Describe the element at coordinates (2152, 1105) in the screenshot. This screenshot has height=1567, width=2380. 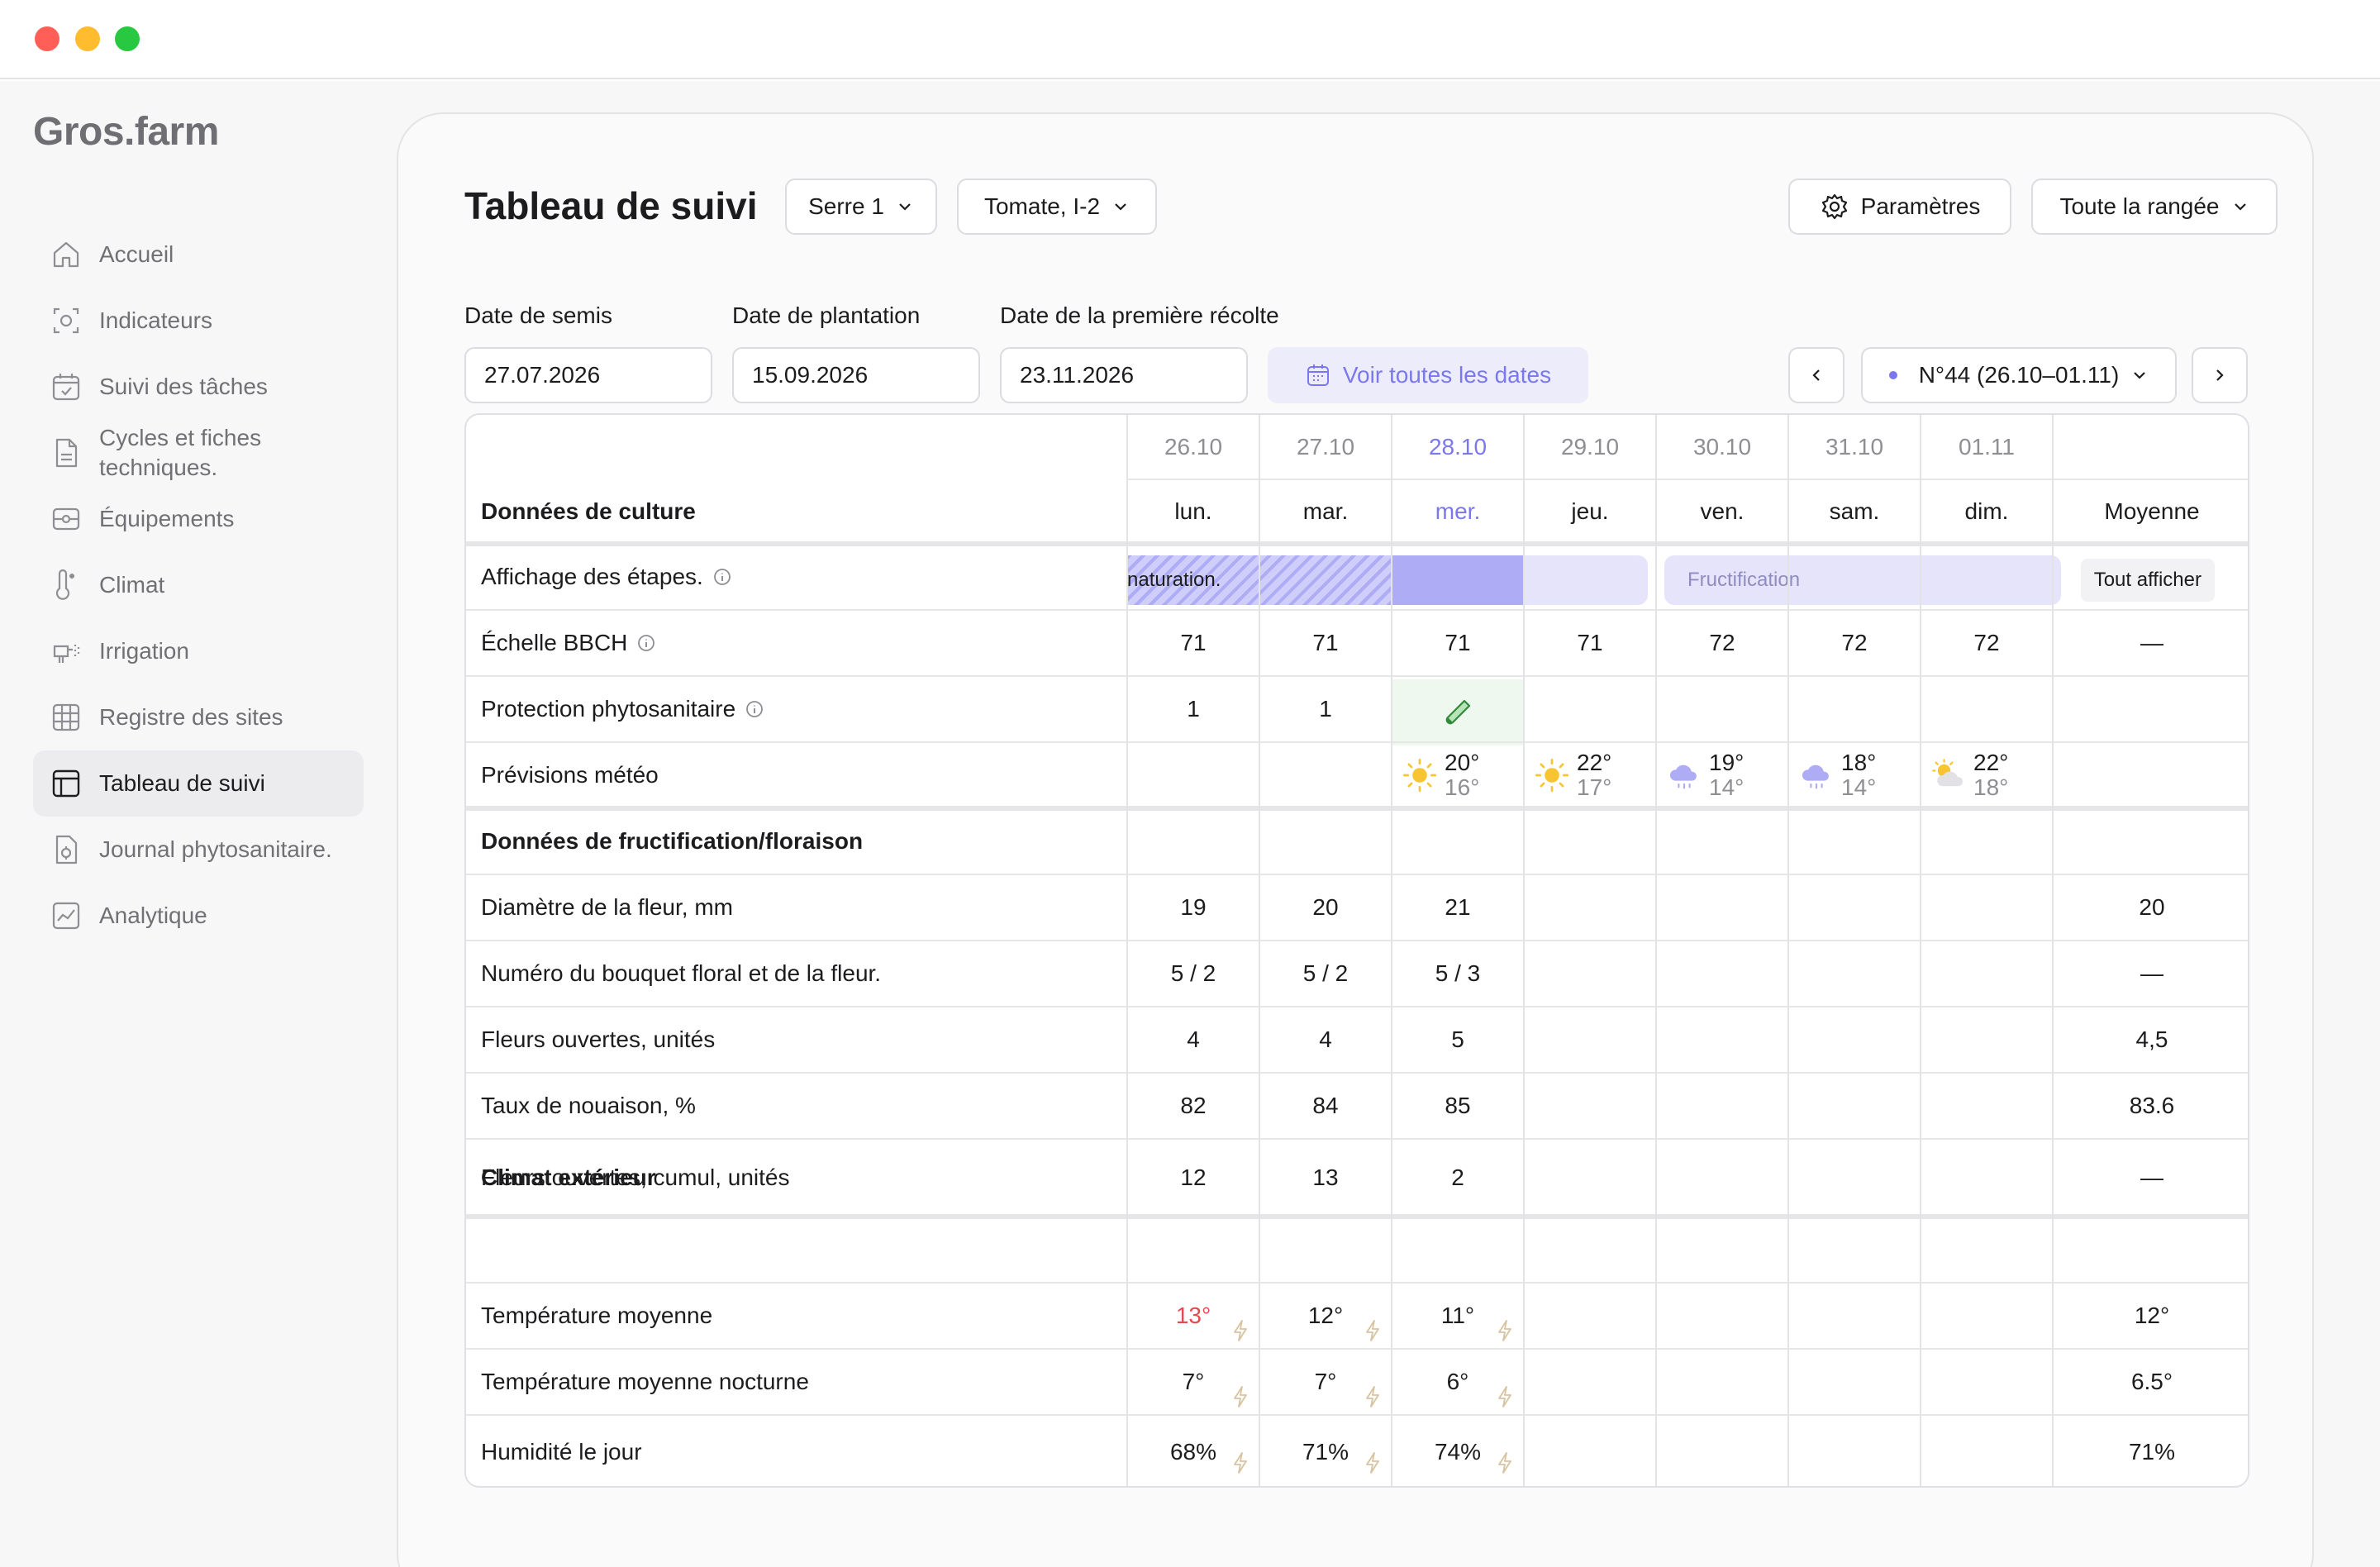
I see `fruit-average: 83.6` at that location.